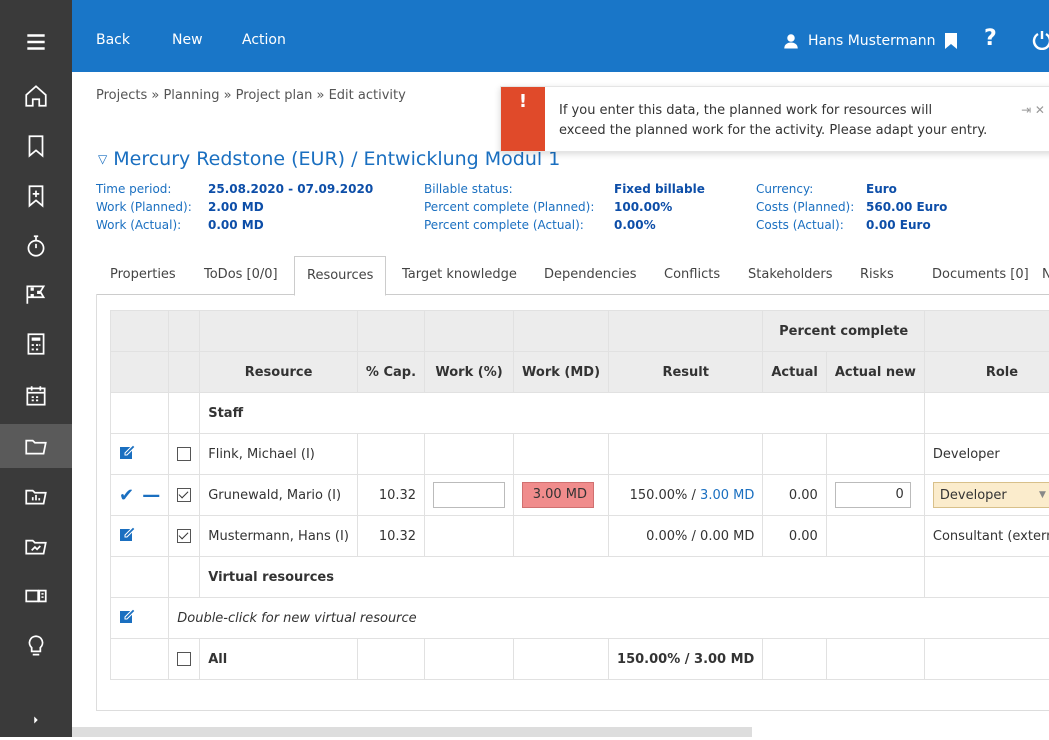 The width and height of the screenshot is (1049, 740). I want to click on new-virtual-row: Double-click for new virtual resource, so click(580, 618).